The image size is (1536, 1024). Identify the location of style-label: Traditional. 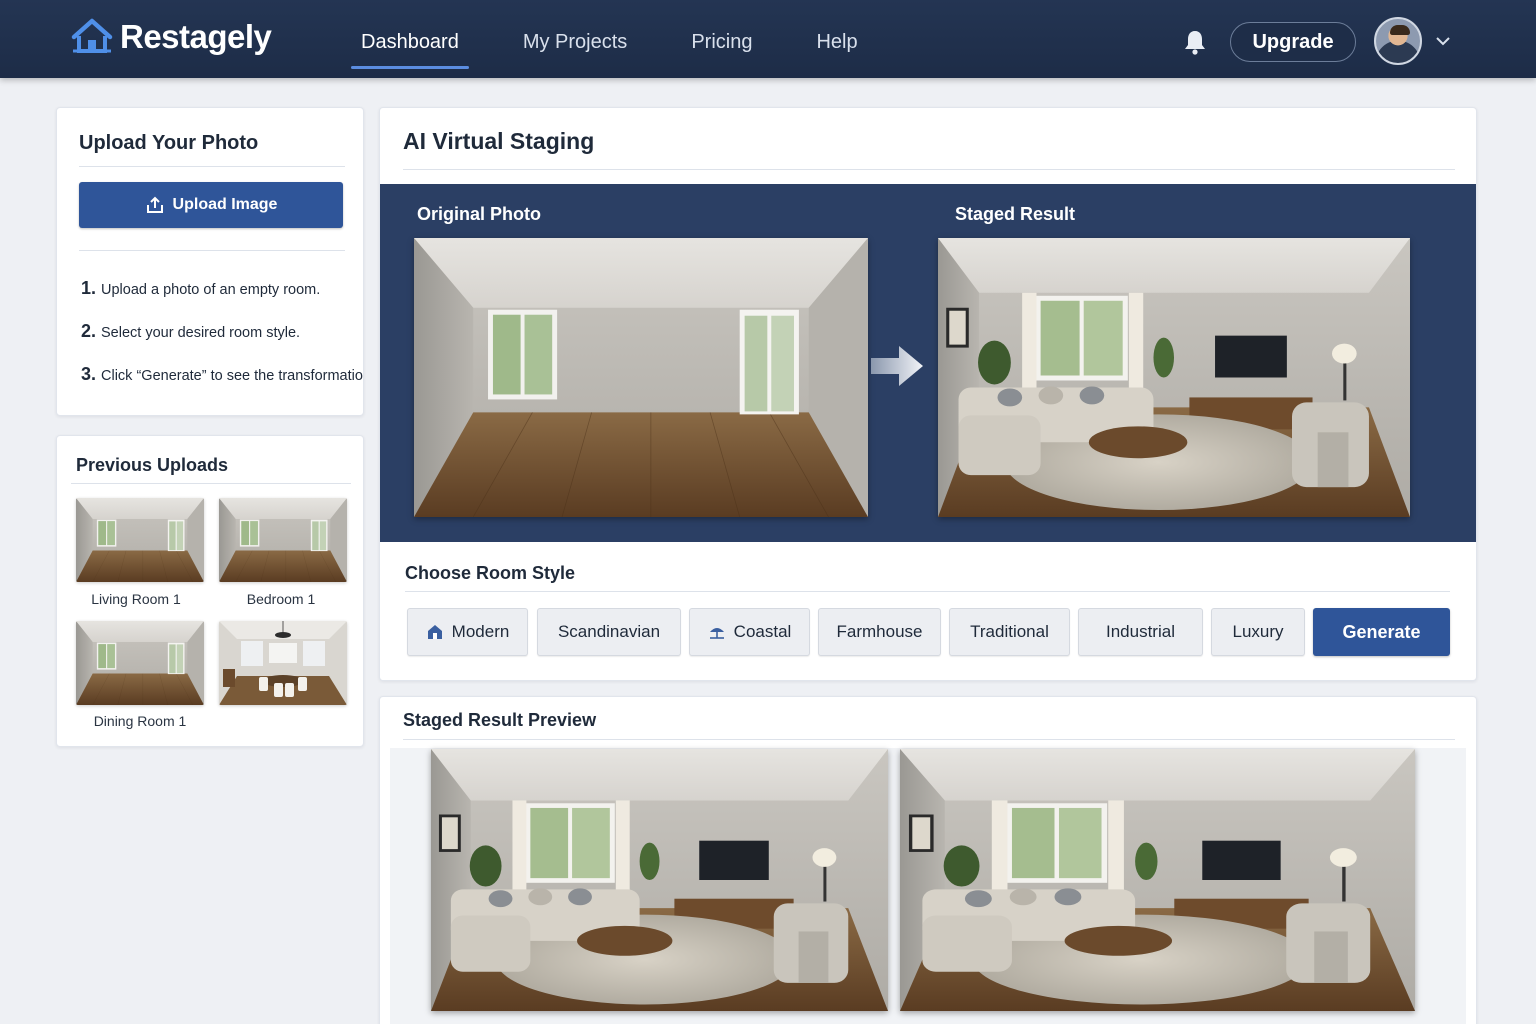
(1009, 631).